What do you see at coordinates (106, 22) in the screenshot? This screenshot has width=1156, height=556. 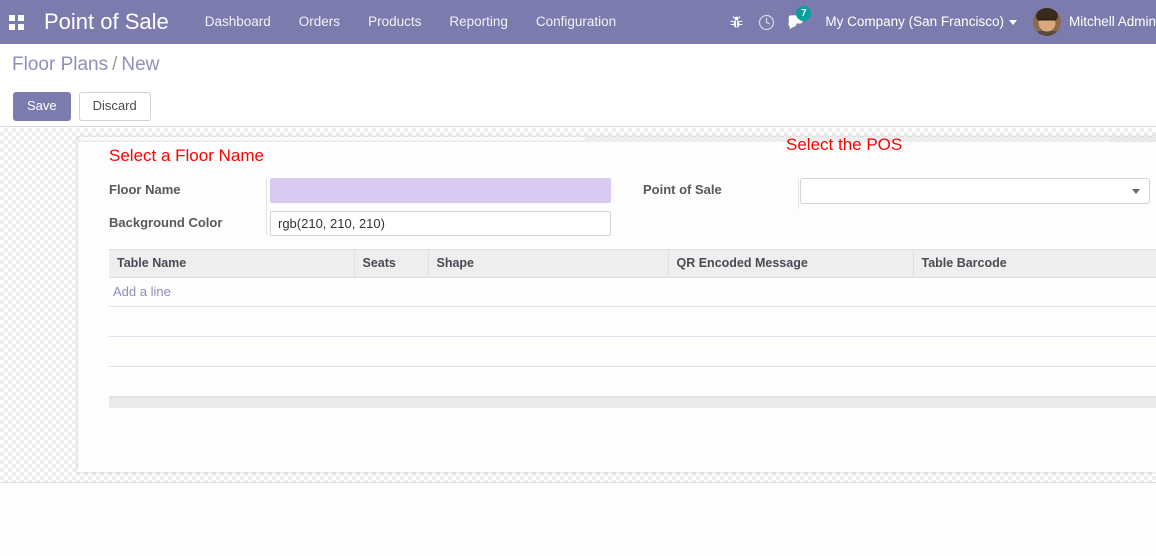 I see `app-brand-title: Point of Sale` at bounding box center [106, 22].